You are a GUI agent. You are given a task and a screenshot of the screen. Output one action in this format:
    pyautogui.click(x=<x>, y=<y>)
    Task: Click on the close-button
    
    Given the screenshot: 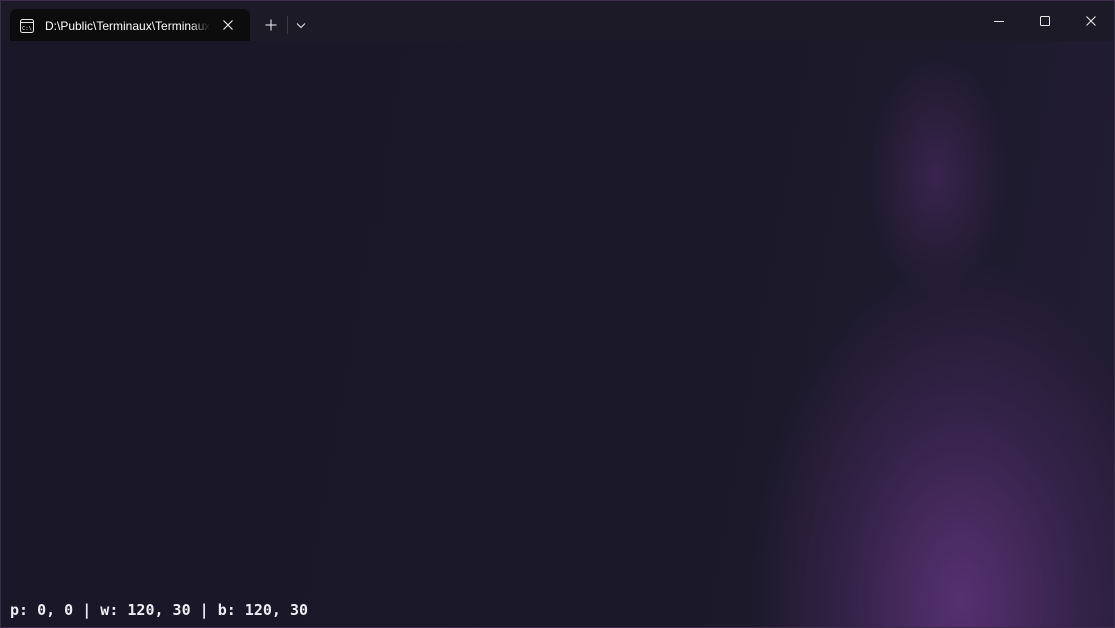 What is the action you would take?
    pyautogui.click(x=1091, y=21)
    